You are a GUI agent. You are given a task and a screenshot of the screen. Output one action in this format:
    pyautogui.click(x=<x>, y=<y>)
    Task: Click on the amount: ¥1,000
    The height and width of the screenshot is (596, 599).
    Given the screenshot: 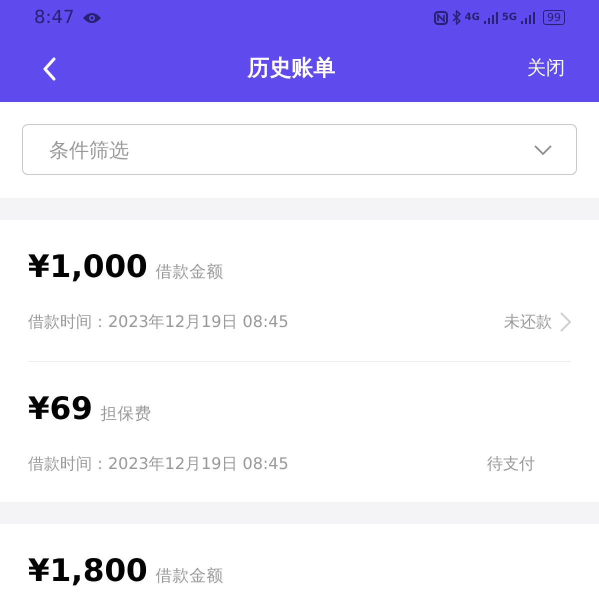 What is the action you would take?
    pyautogui.click(x=88, y=267)
    